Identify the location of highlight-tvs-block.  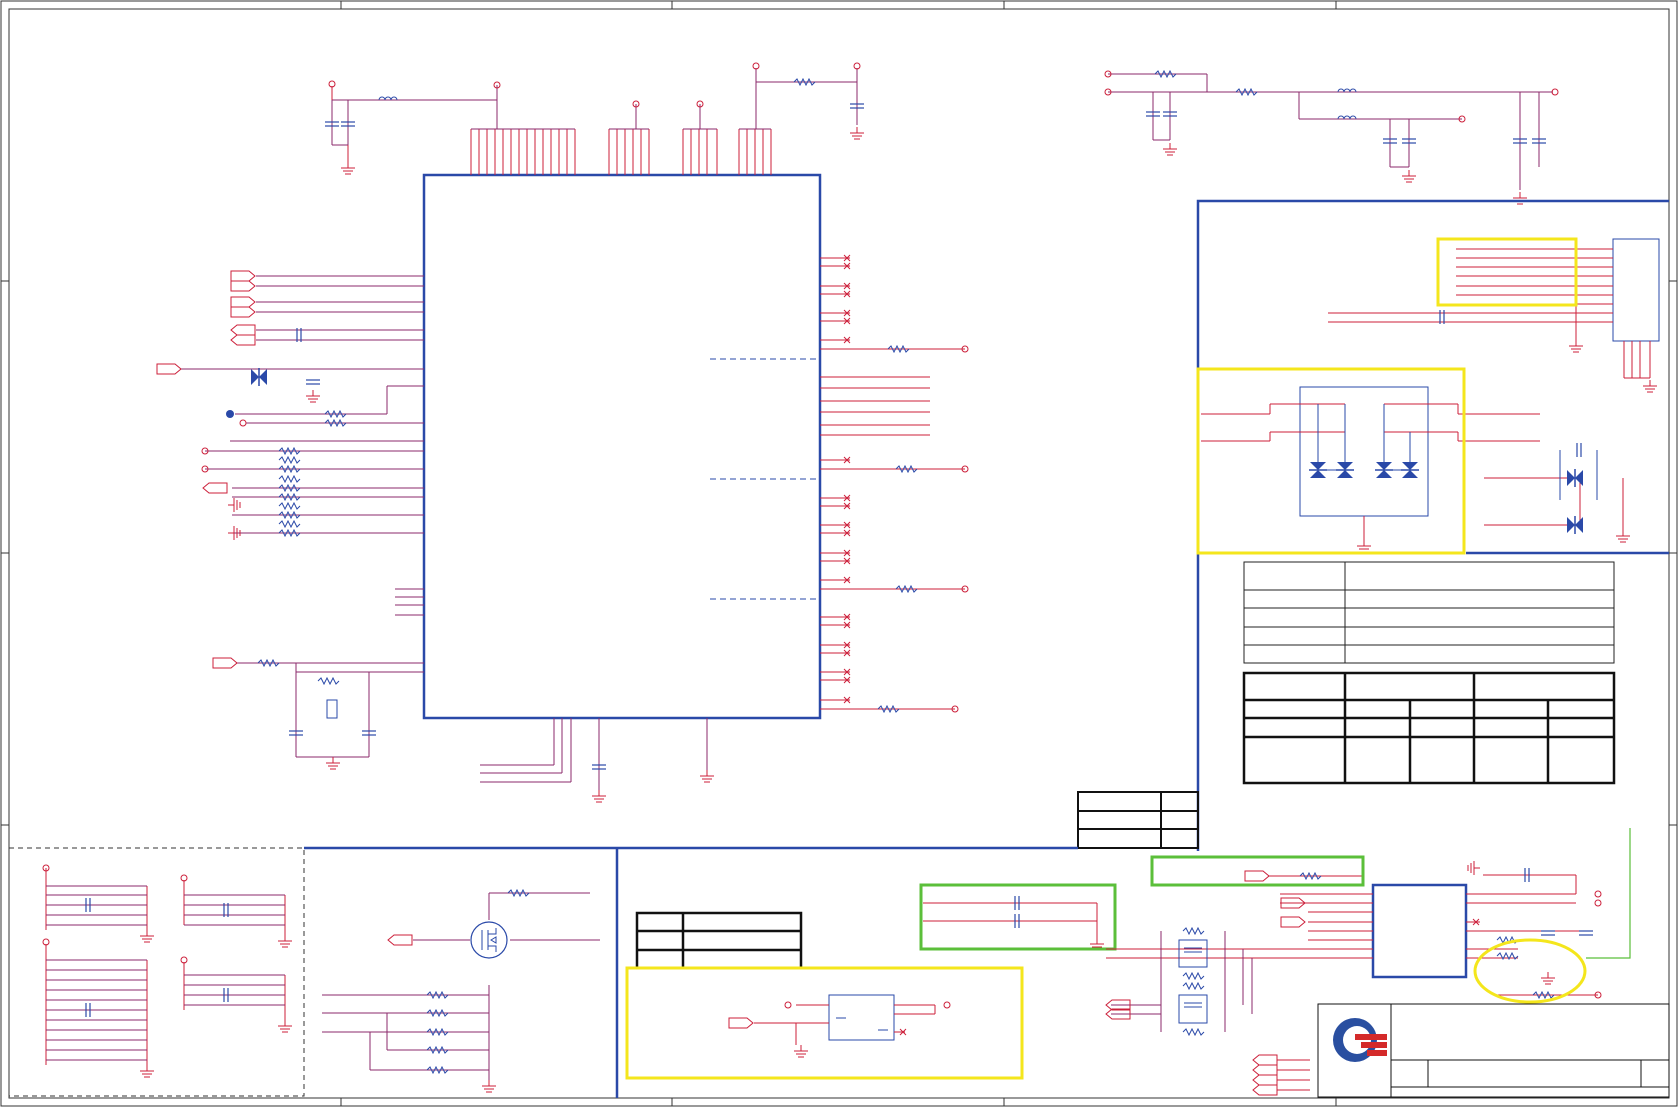
(1331, 461).